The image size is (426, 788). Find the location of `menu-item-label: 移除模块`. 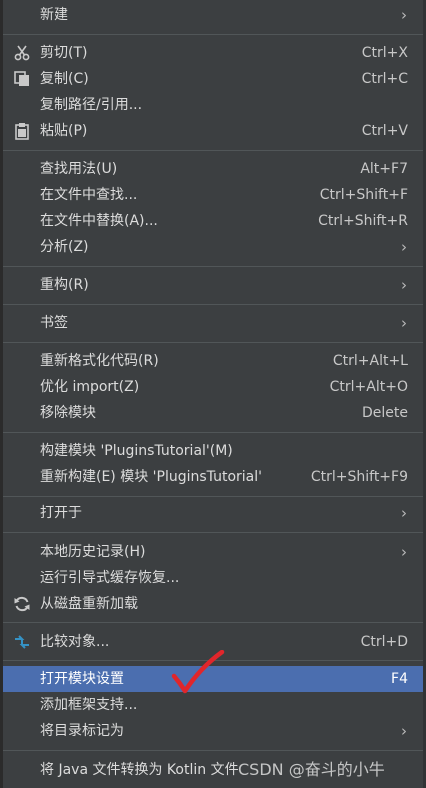

menu-item-label: 移除模块 is located at coordinates (68, 413).